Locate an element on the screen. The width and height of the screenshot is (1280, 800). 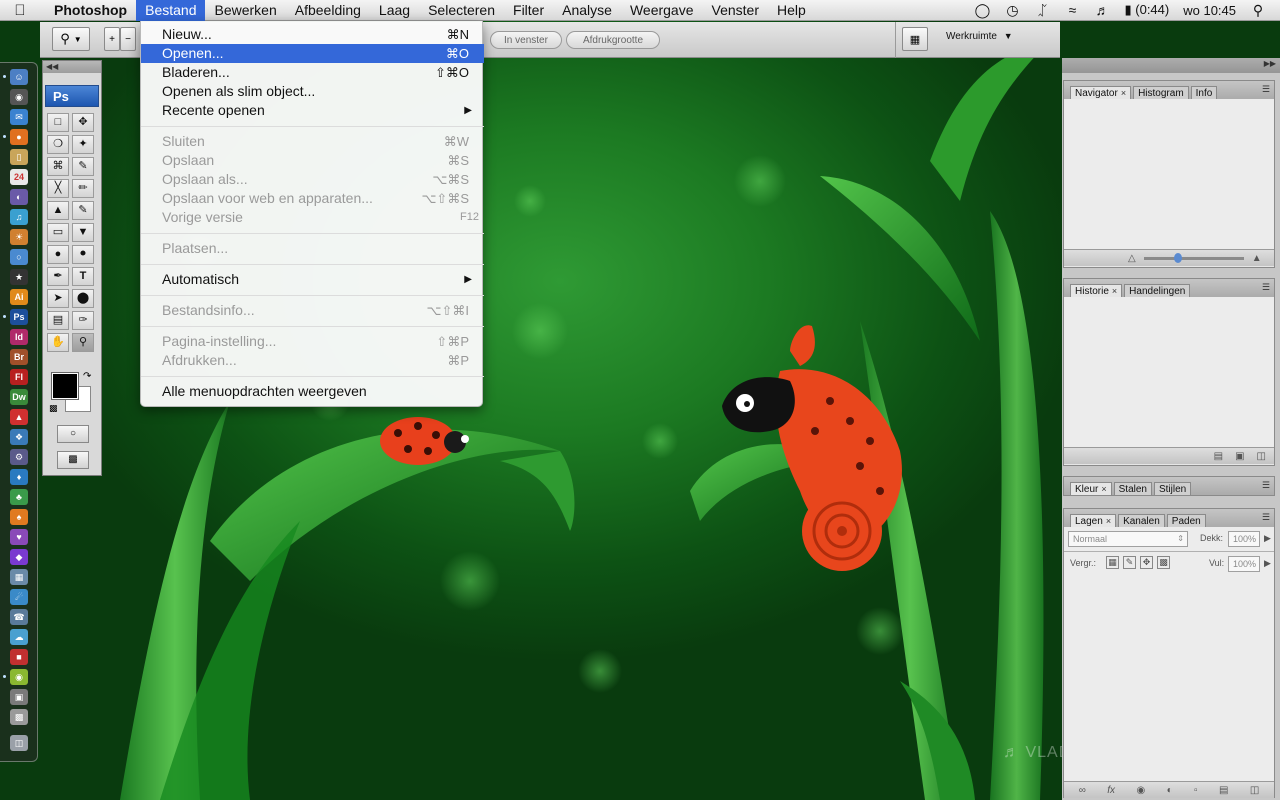
healing-brush-tool: ╳ is located at coordinates (58, 188).